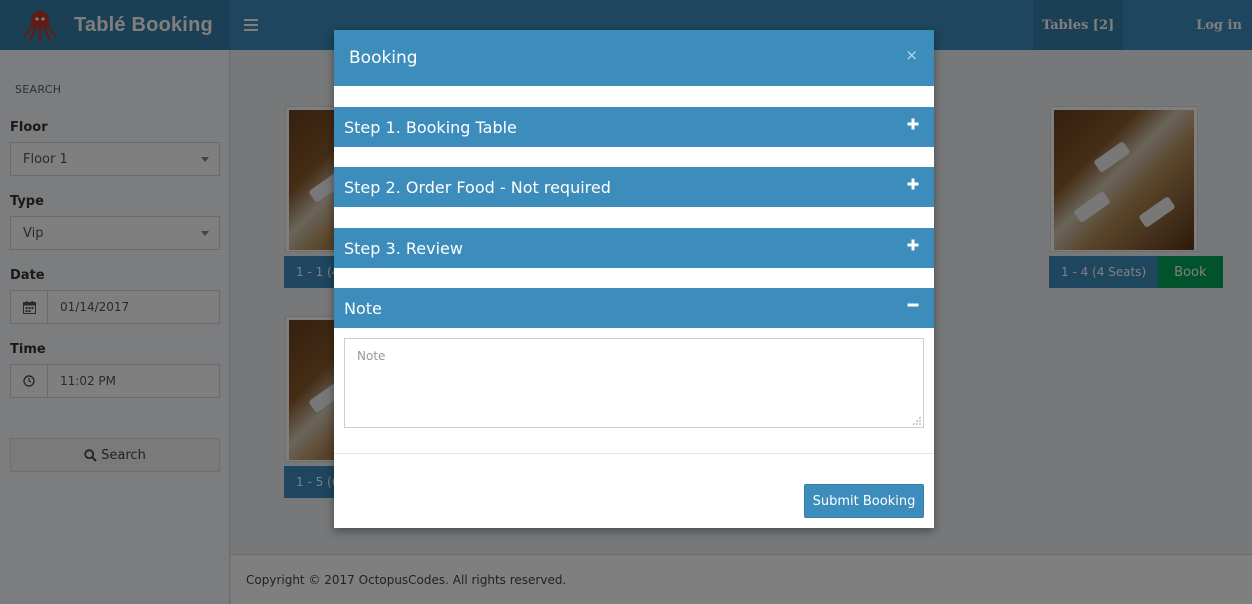 Image resolution: width=1252 pixels, height=604 pixels. What do you see at coordinates (917, 421) in the screenshot?
I see `resize-handle-icon` at bounding box center [917, 421].